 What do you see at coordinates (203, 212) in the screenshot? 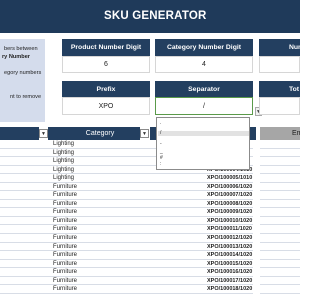
I see `sku-cell: XPO/100009/1020` at bounding box center [203, 212].